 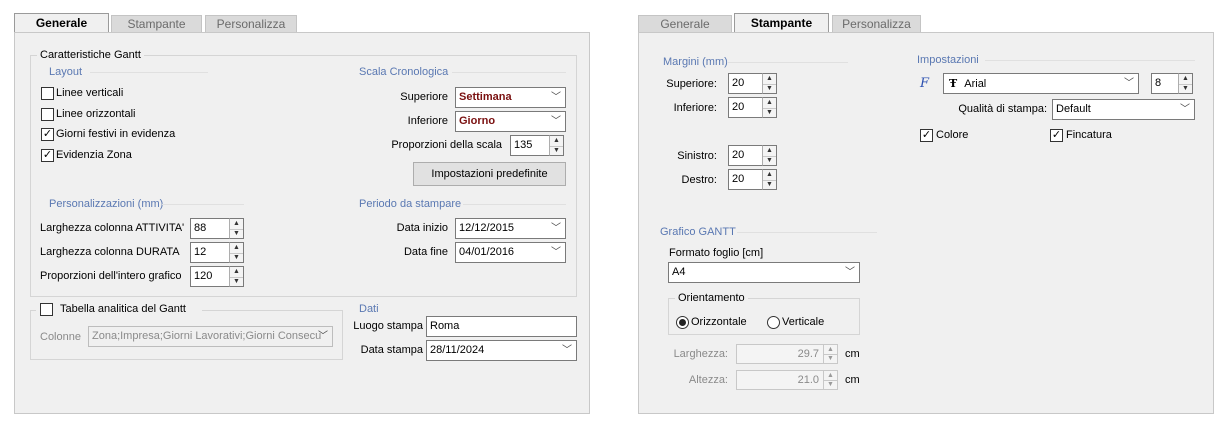 I want to click on larghezza-label: Larghezza:, so click(x=700, y=354).